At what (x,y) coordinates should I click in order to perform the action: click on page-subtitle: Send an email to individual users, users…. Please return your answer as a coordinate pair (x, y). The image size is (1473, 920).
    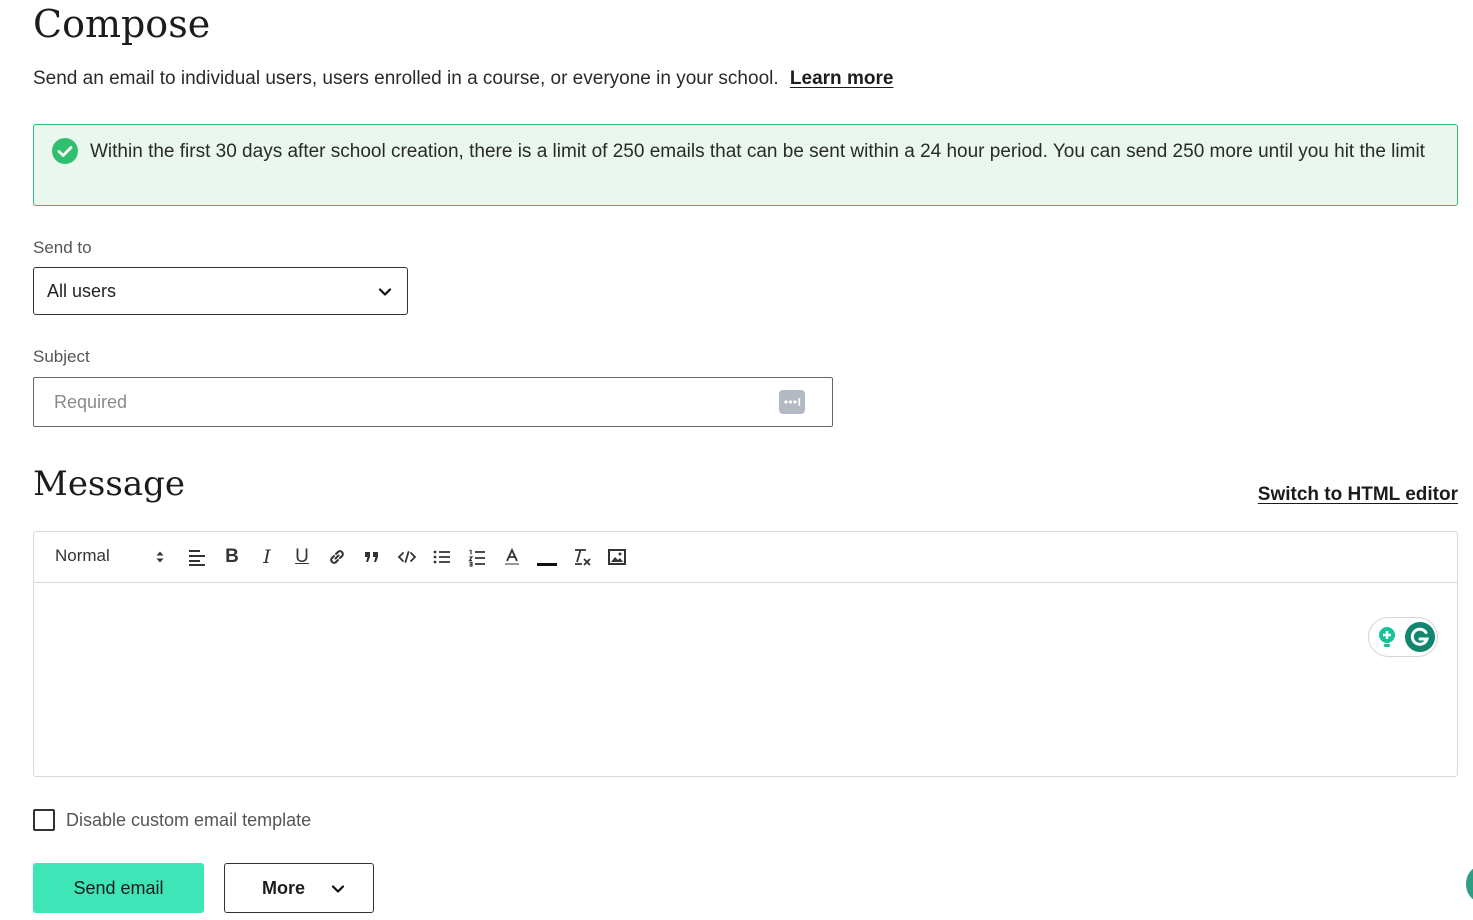
    Looking at the image, I should click on (463, 79).